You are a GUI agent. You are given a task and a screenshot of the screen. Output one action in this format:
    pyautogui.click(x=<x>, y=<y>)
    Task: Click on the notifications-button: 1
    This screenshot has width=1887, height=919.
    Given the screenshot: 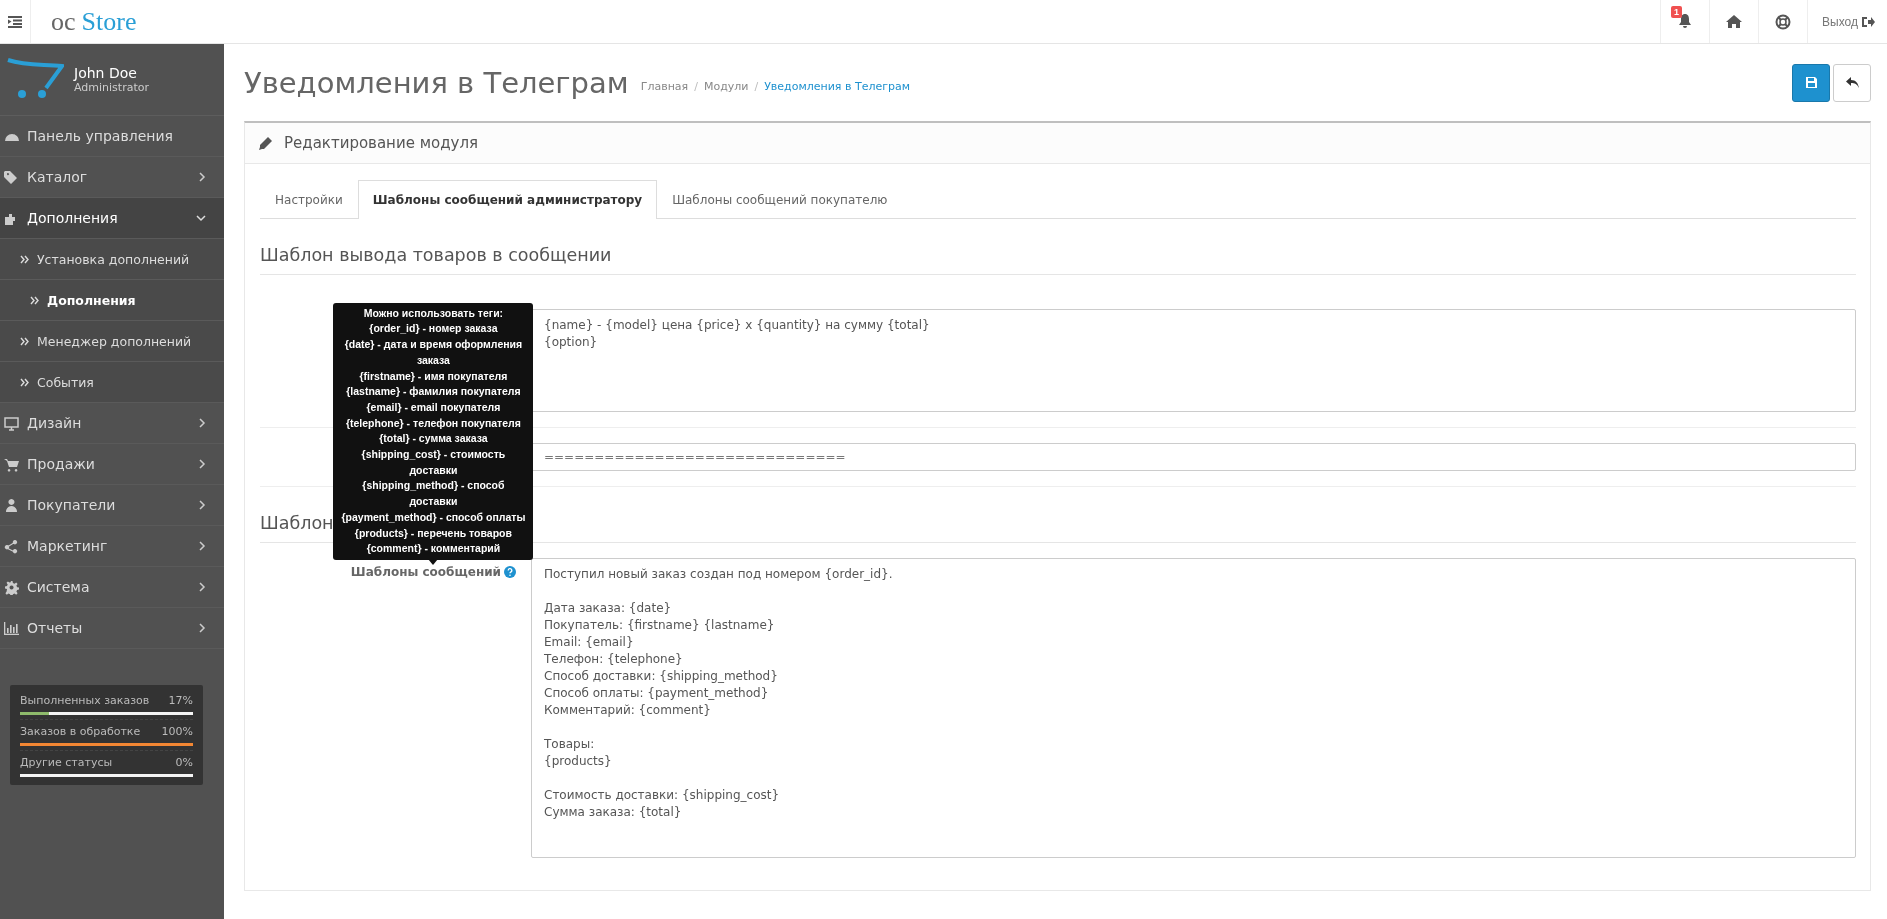 What is the action you would take?
    pyautogui.click(x=1685, y=21)
    